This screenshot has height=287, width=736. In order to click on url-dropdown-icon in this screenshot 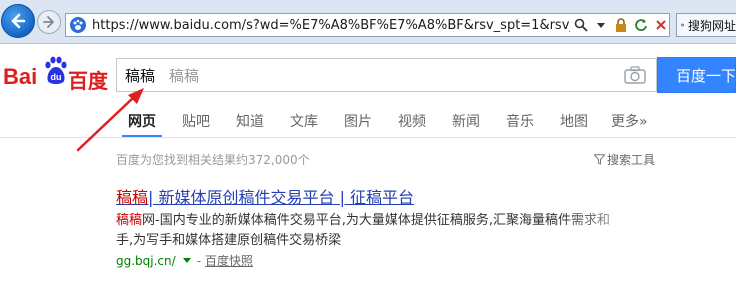, I will do `click(186, 260)`.